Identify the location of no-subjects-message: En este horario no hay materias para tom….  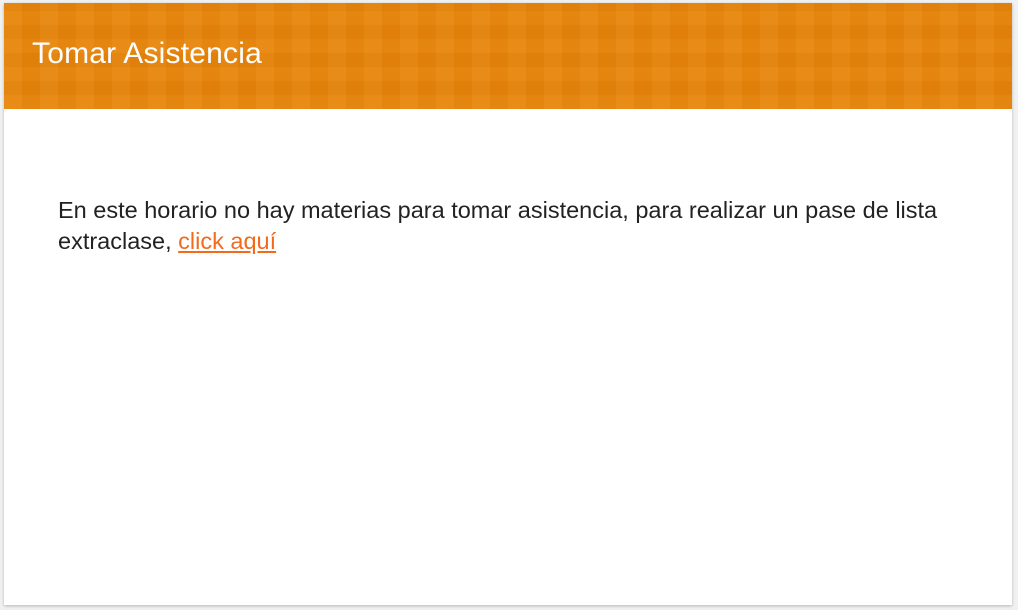
(514, 226).